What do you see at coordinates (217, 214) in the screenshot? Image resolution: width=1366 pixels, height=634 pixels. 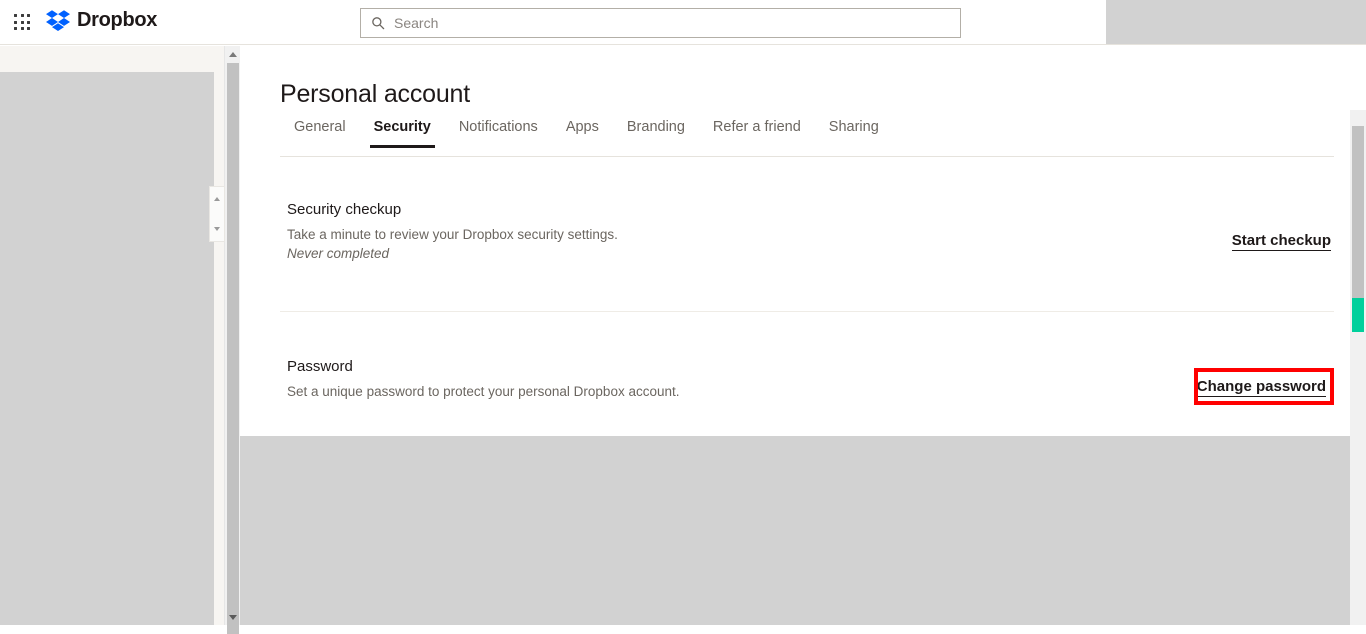 I see `sidebar-edge-handle` at bounding box center [217, 214].